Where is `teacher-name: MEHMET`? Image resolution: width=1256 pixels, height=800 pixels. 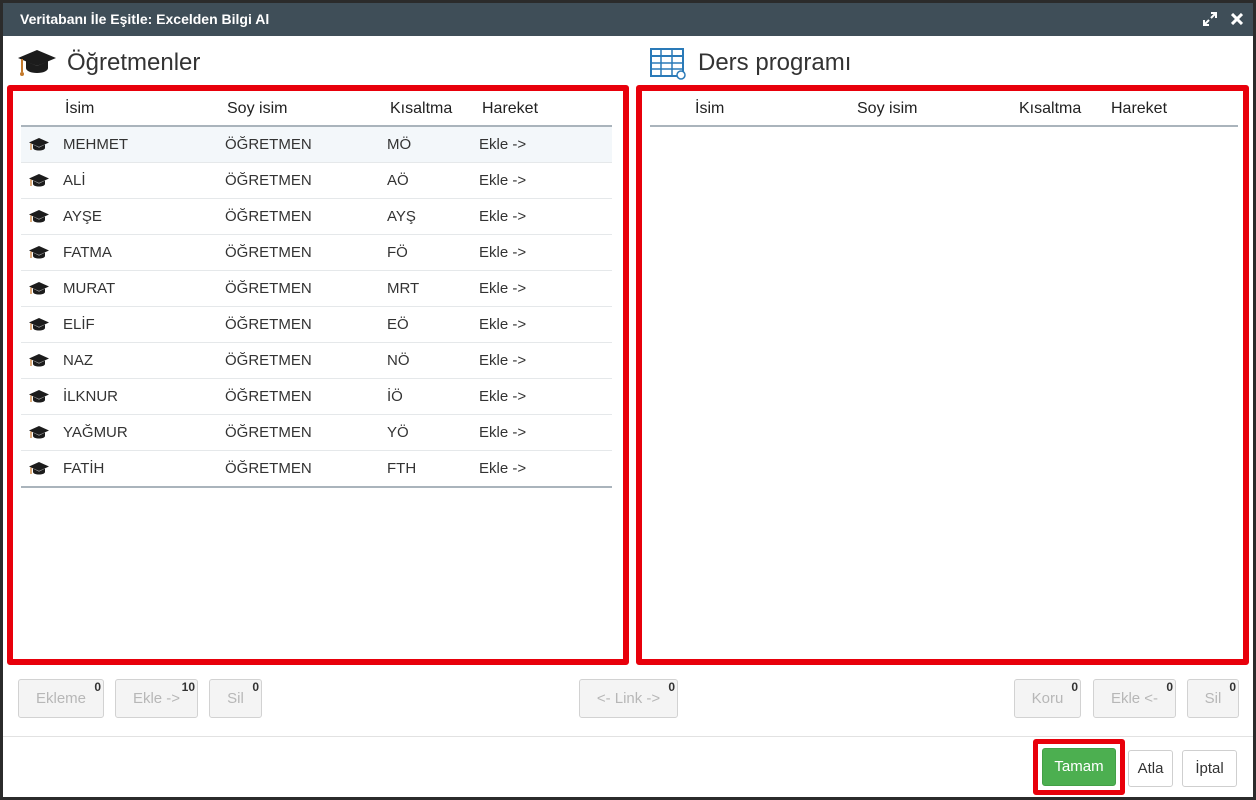 teacher-name: MEHMET is located at coordinates (95, 144).